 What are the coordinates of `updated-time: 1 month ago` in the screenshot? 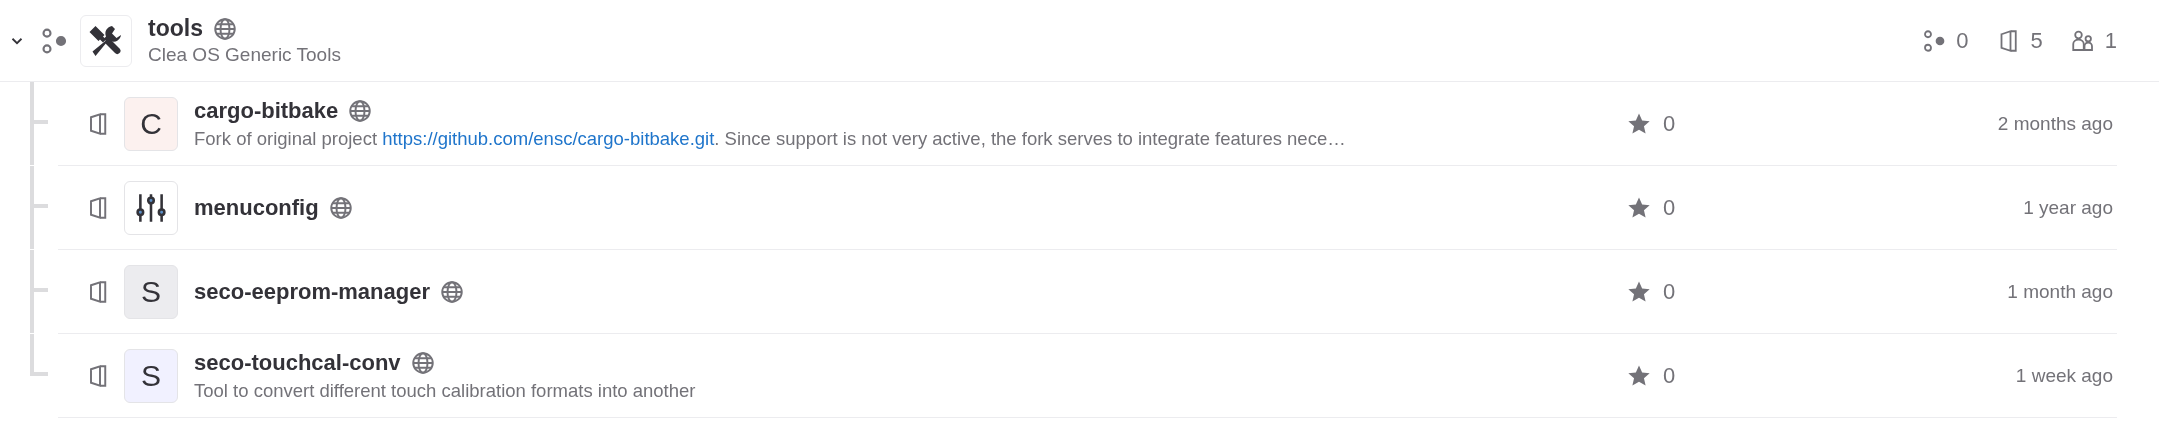 It's located at (2060, 291).